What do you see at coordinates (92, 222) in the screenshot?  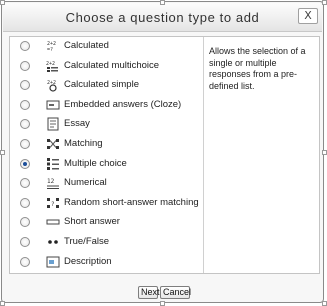 I see `option-label: Short answer` at bounding box center [92, 222].